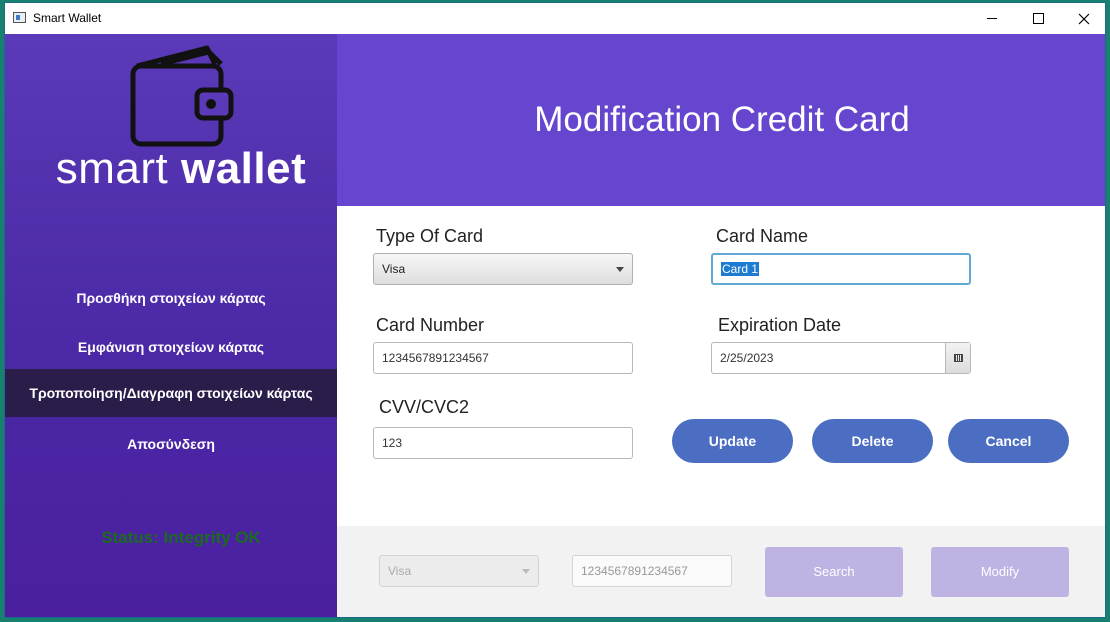 This screenshot has width=1110, height=622. I want to click on calendar-button, so click(957, 358).